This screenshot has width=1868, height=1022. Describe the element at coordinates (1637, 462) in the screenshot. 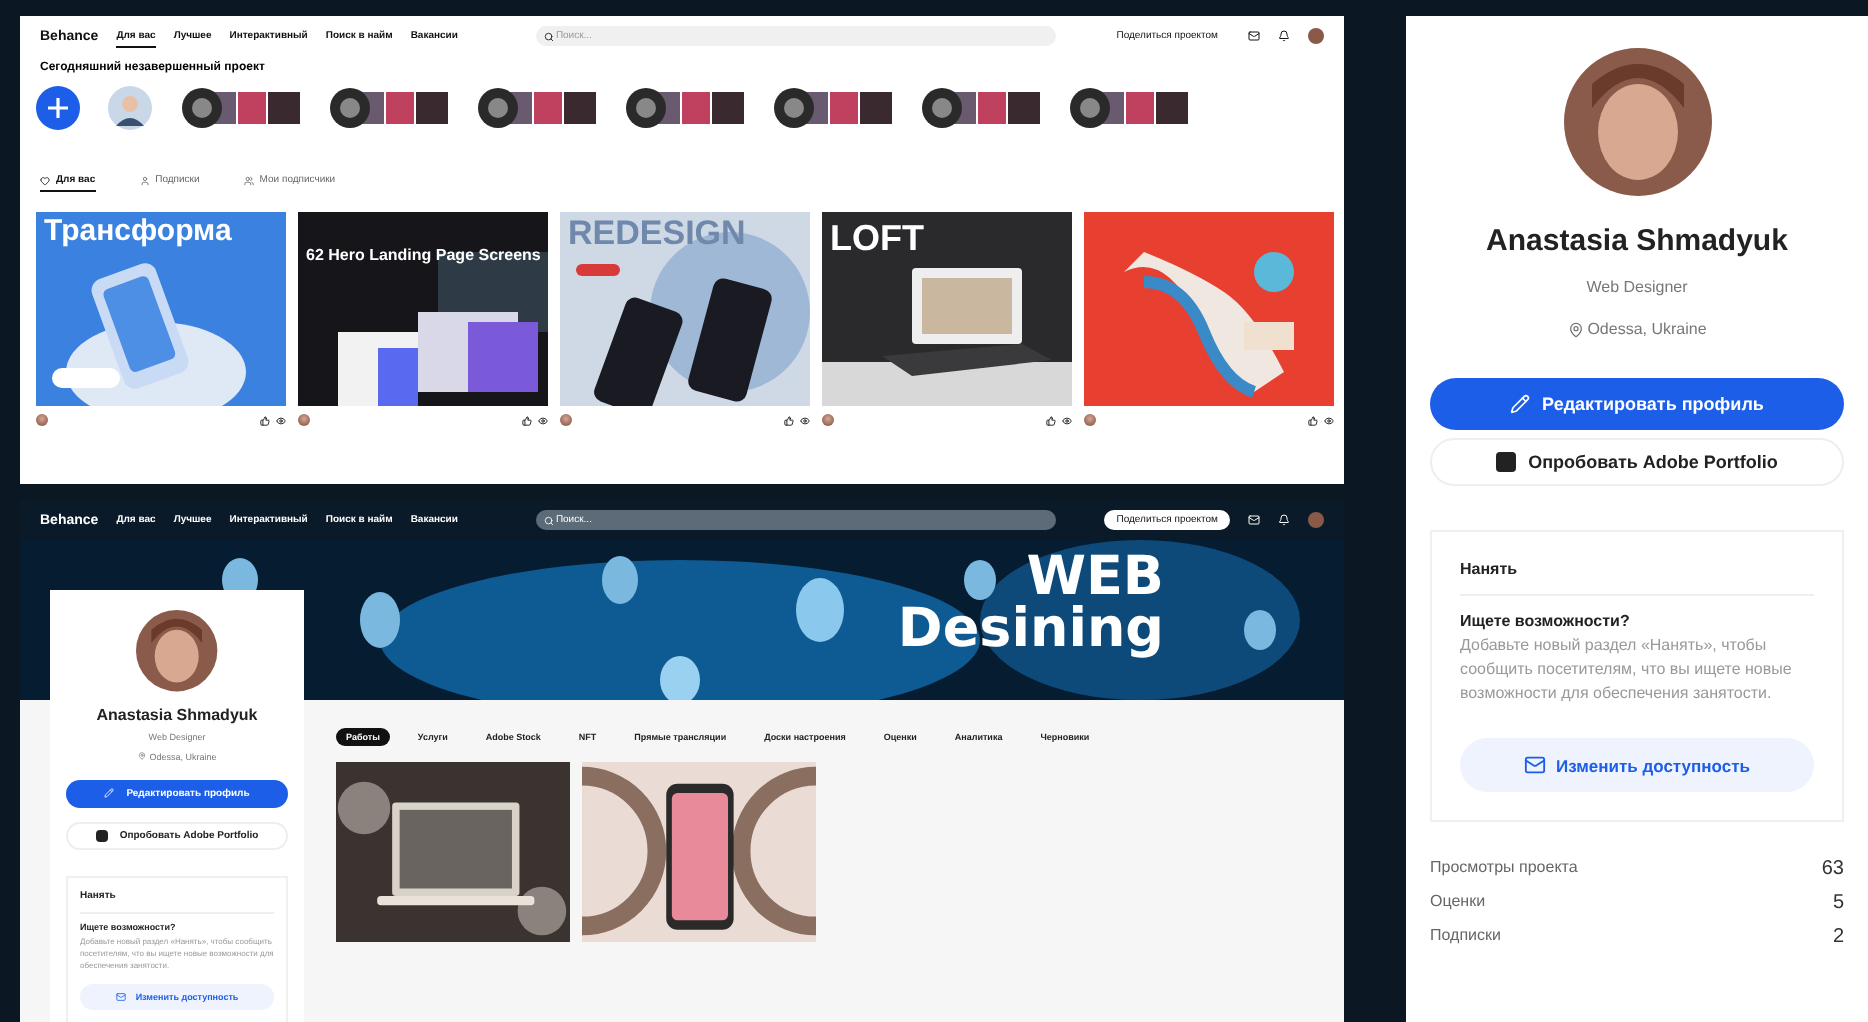

I see `portfolio-button: Опробовать Adobe Portfolio` at that location.